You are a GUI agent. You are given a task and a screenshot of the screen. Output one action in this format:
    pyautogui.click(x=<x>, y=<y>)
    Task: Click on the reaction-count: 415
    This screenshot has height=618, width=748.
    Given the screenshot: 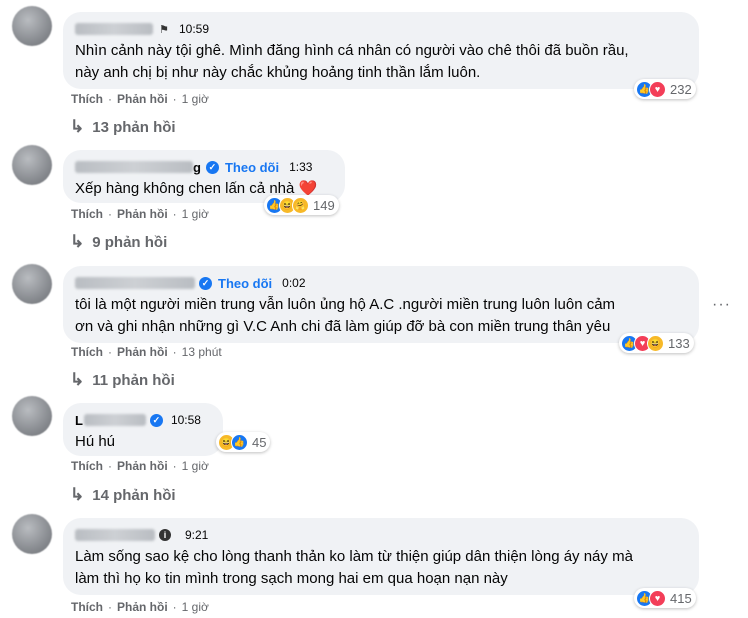 What is the action you would take?
    pyautogui.click(x=681, y=598)
    